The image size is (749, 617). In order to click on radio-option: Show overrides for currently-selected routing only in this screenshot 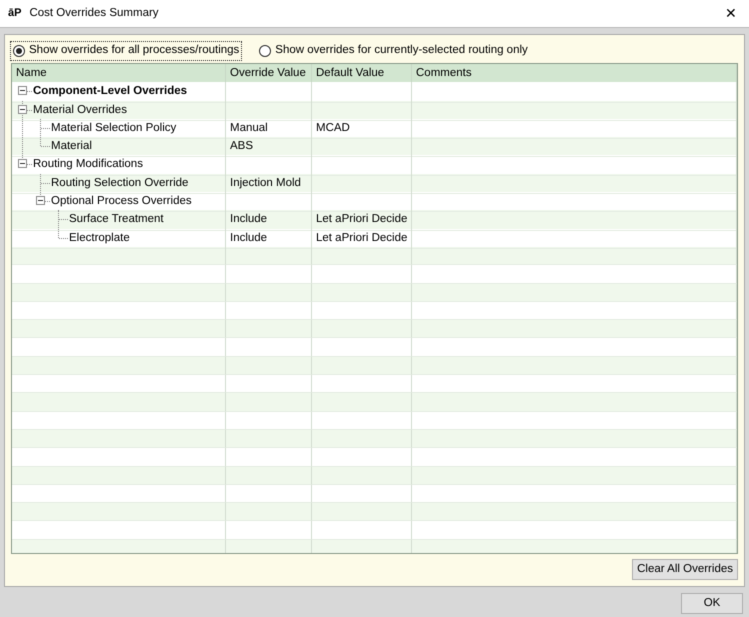, I will do `click(393, 51)`.